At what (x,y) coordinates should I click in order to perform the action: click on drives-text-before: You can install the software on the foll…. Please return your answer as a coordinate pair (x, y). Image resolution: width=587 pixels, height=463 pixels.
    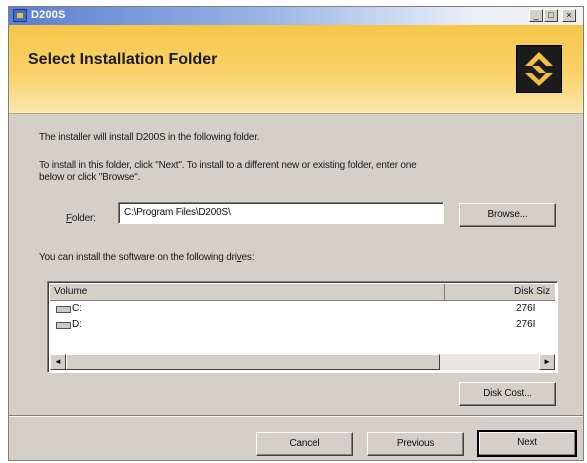
    Looking at the image, I should click on (138, 257).